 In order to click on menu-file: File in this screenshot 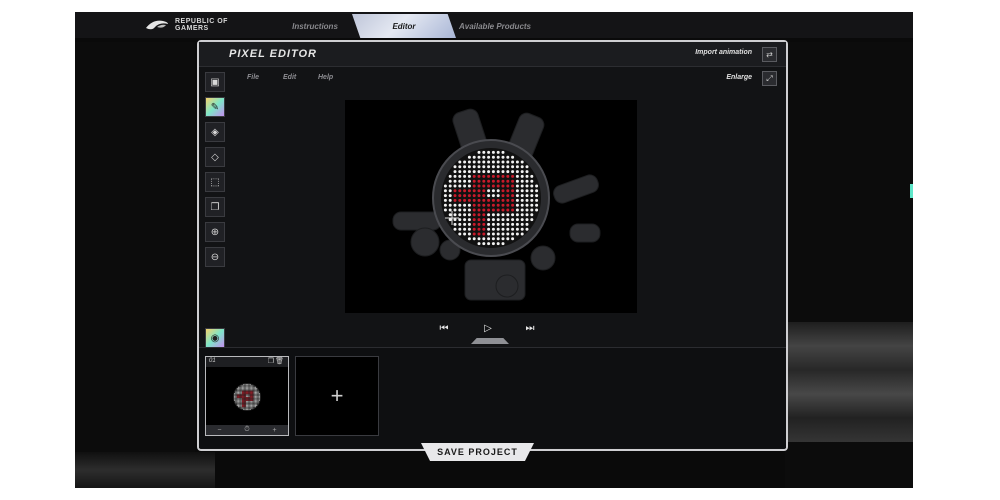, I will do `click(253, 77)`.